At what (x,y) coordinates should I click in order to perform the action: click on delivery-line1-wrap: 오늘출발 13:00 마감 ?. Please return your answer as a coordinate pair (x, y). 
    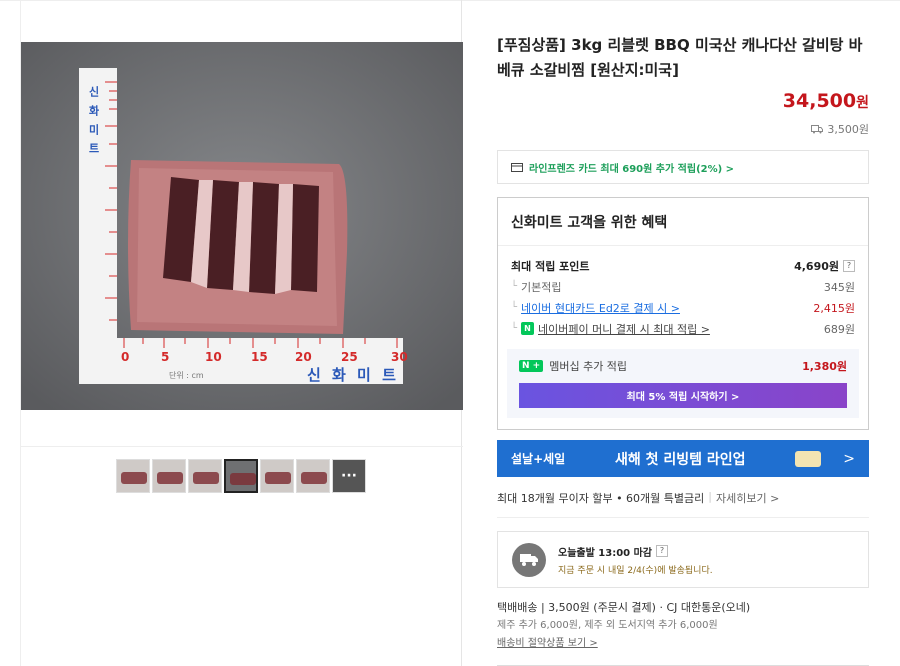
    Looking at the image, I should click on (635, 551).